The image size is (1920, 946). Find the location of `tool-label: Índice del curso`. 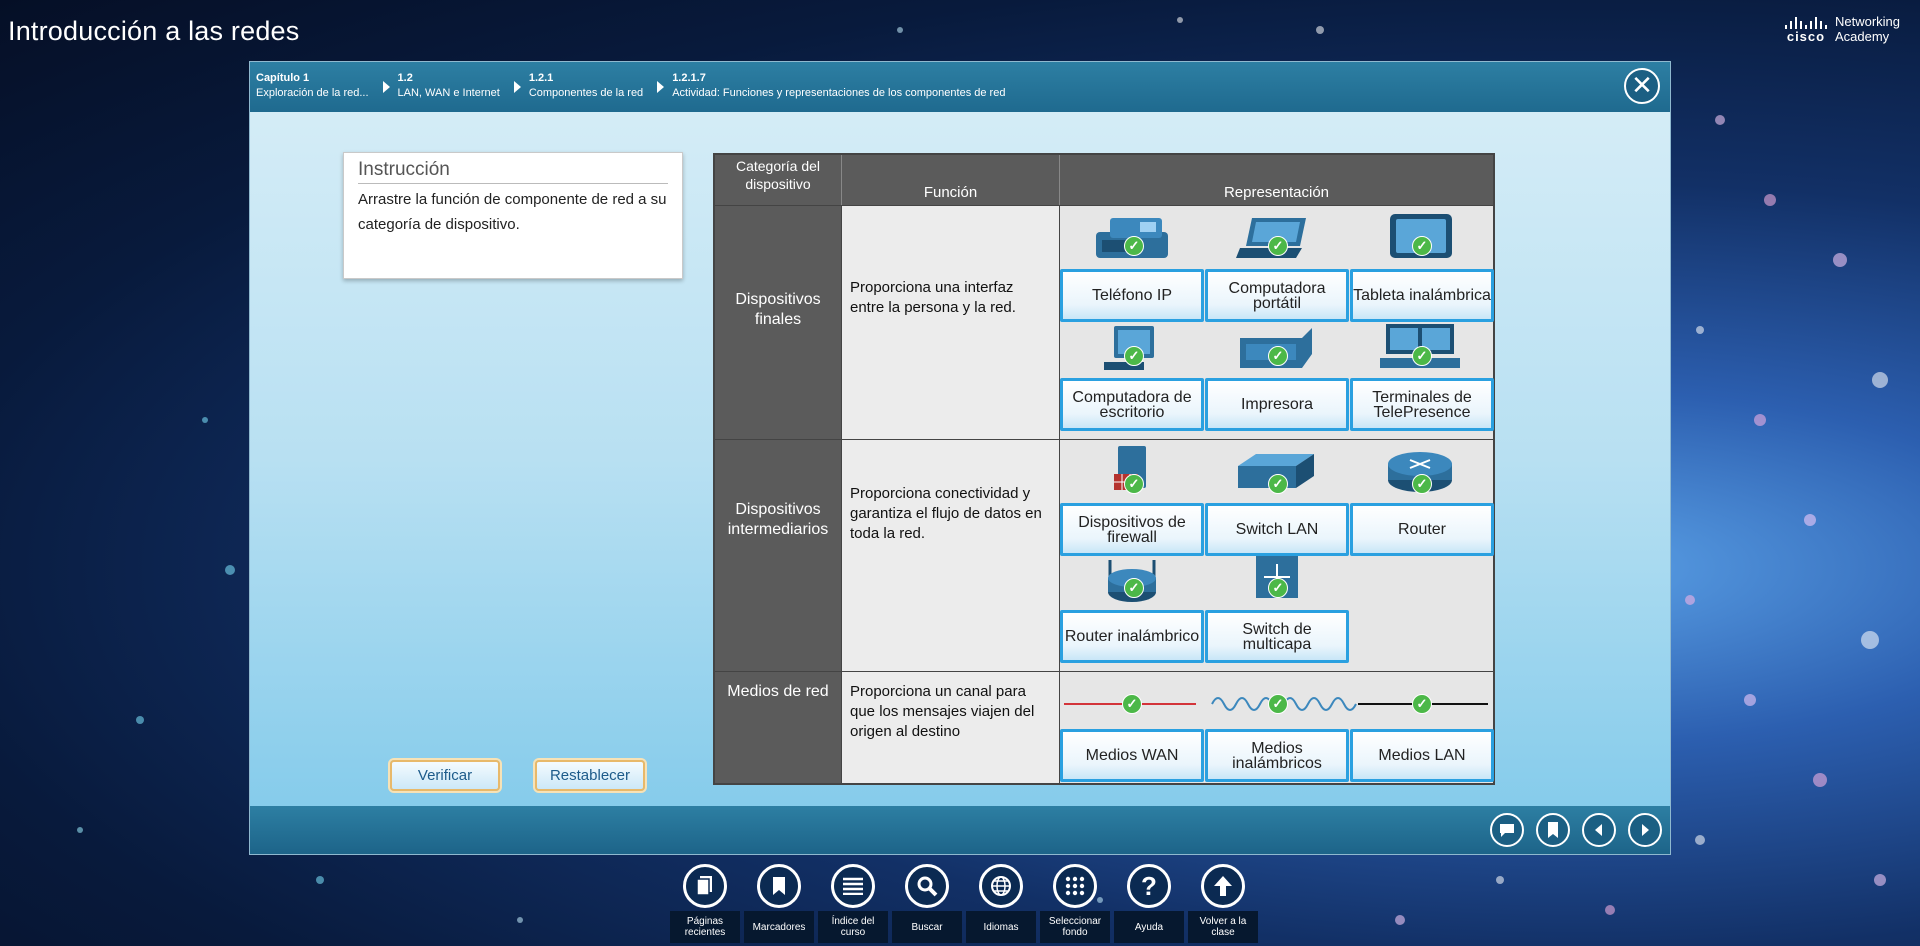

tool-label: Índice del curso is located at coordinates (853, 927).